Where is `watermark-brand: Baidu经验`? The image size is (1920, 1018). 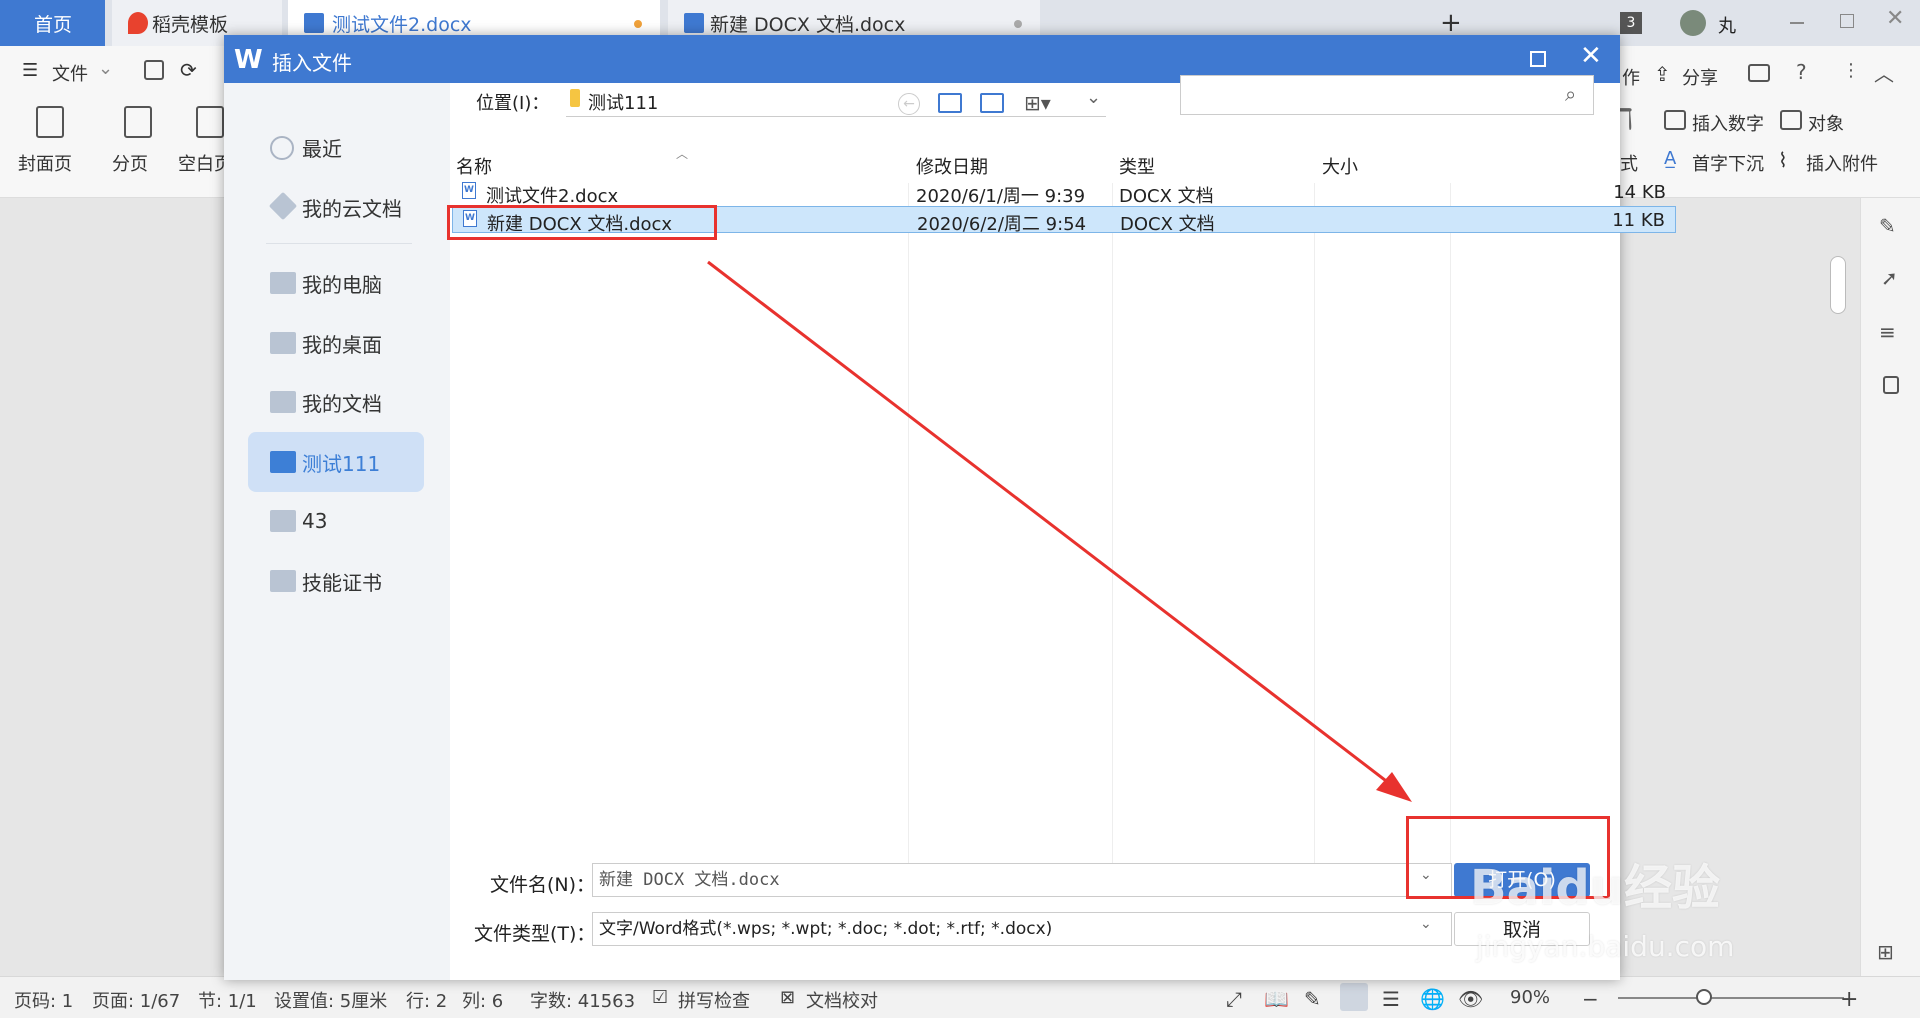
watermark-brand: Baidu经验 is located at coordinates (1595, 888).